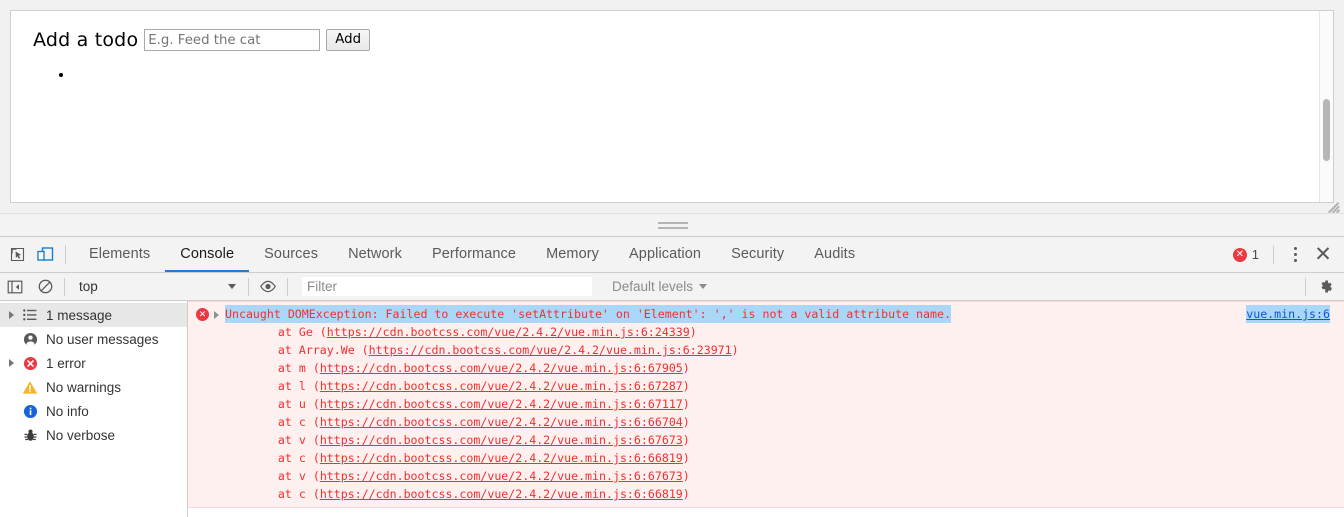 The width and height of the screenshot is (1344, 517). I want to click on sidebar-item-verbose: No verbose, so click(93, 435).